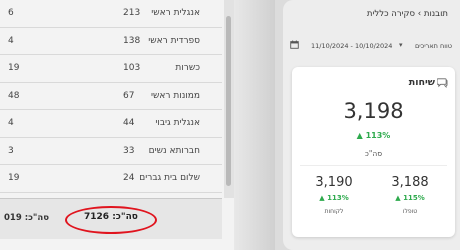 Image resolution: width=460 pixels, height=250 pixels. I want to click on date-filter: טווח תאריכים ▾ 11/10/2024 - 10/10/2024, so click(371, 47).